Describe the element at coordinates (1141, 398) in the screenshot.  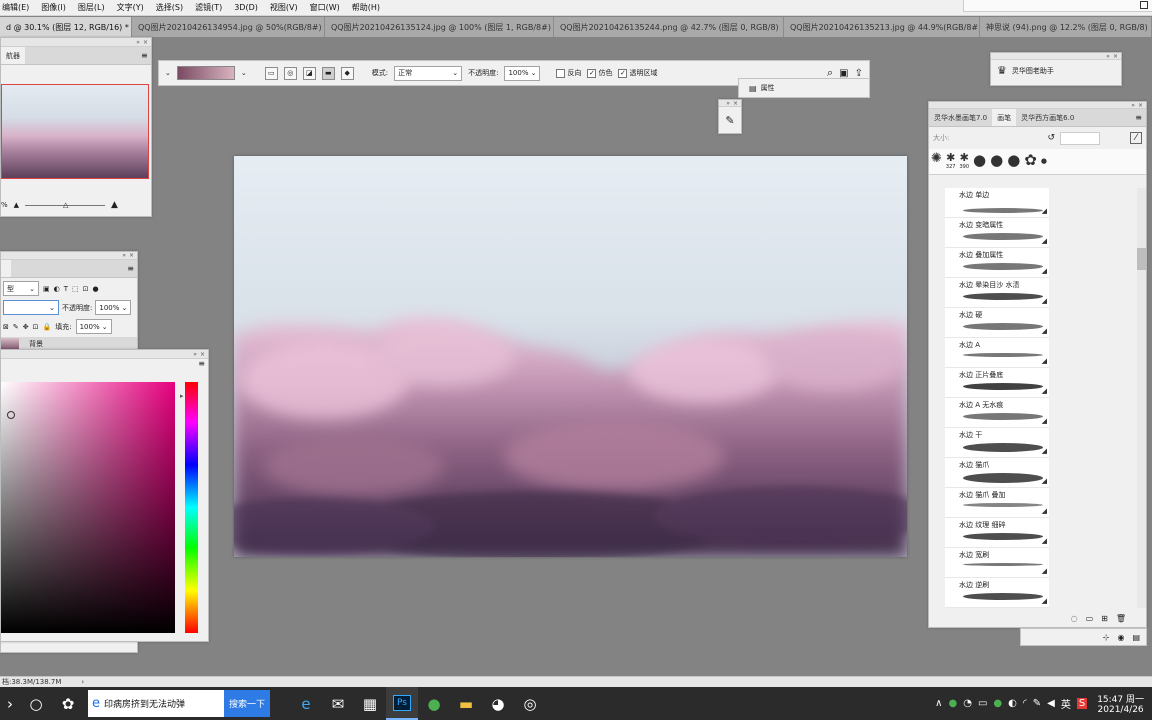
I see `brush-list-scrollbar` at that location.